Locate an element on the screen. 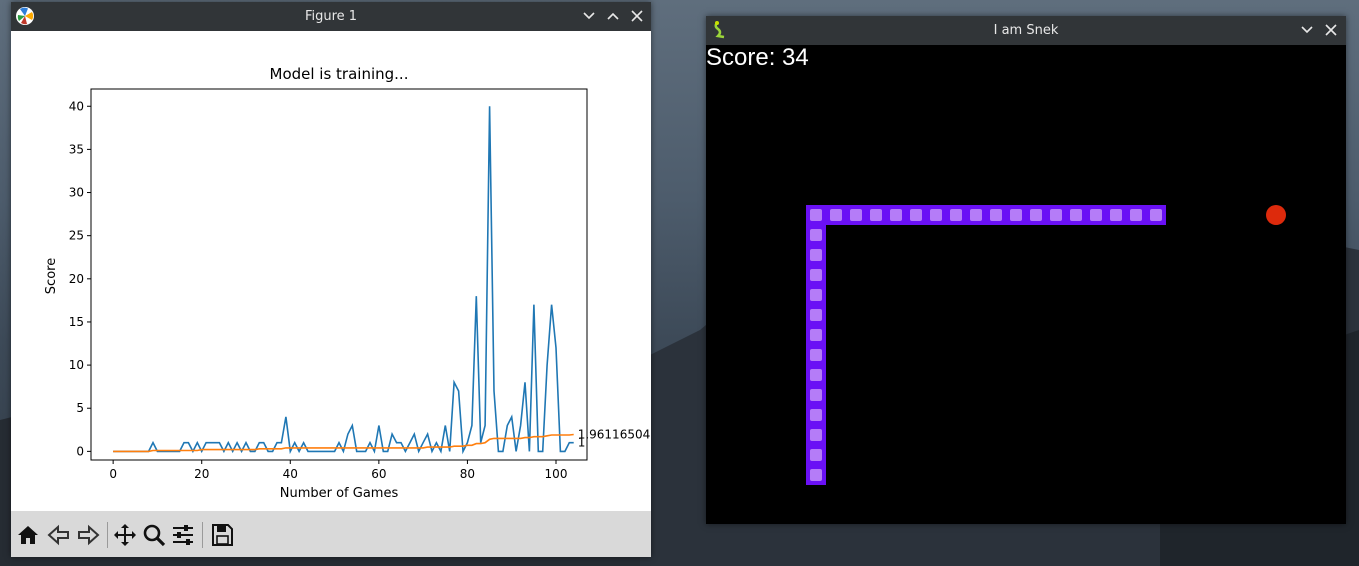 This screenshot has width=1359, height=566. back-icon is located at coordinates (59, 535).